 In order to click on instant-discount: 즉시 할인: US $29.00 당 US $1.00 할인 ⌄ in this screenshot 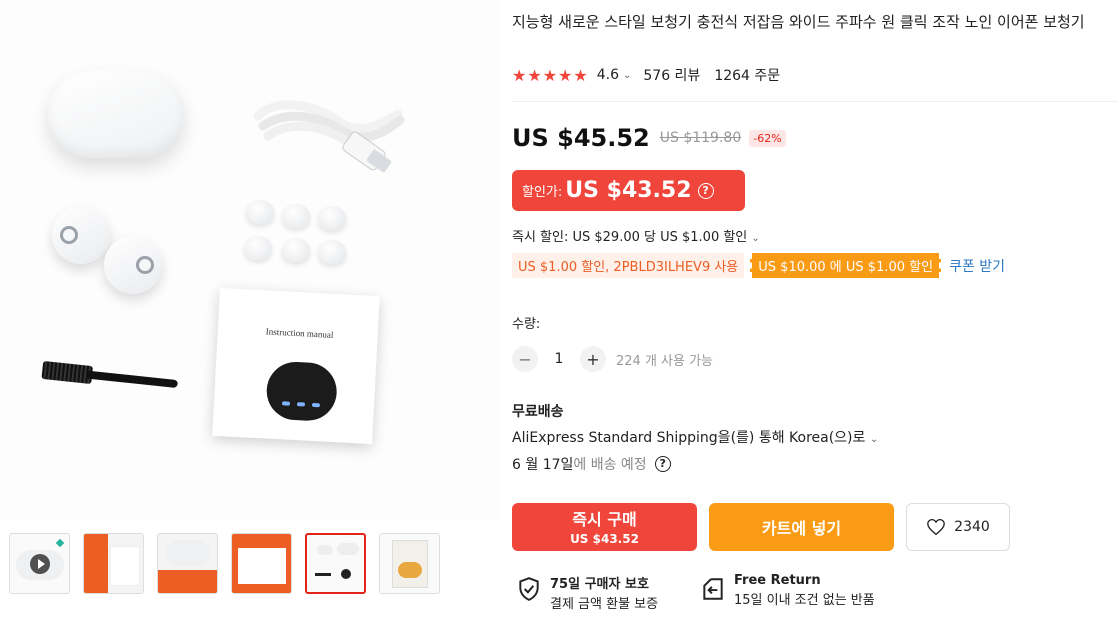, I will do `click(636, 235)`.